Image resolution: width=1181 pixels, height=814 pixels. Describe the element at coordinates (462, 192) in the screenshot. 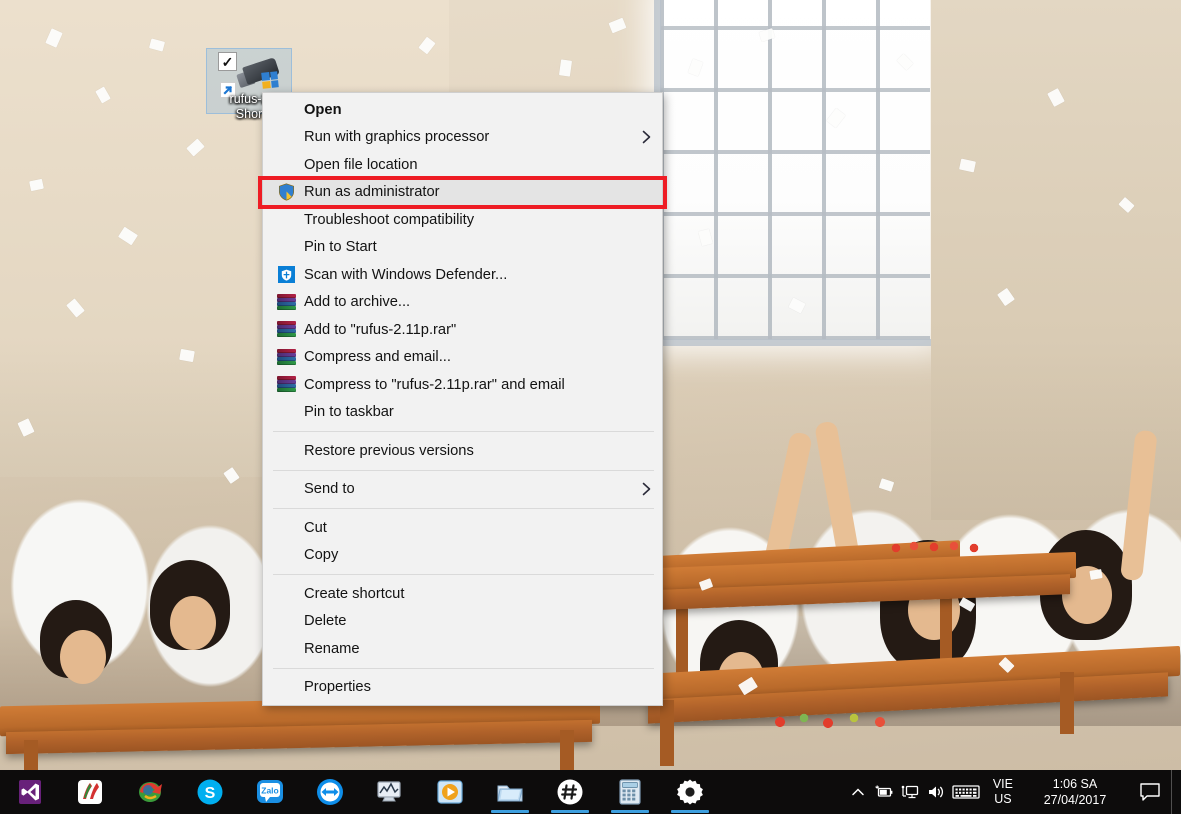

I see `menu-item-run-as-administrator: Run as administrator` at that location.